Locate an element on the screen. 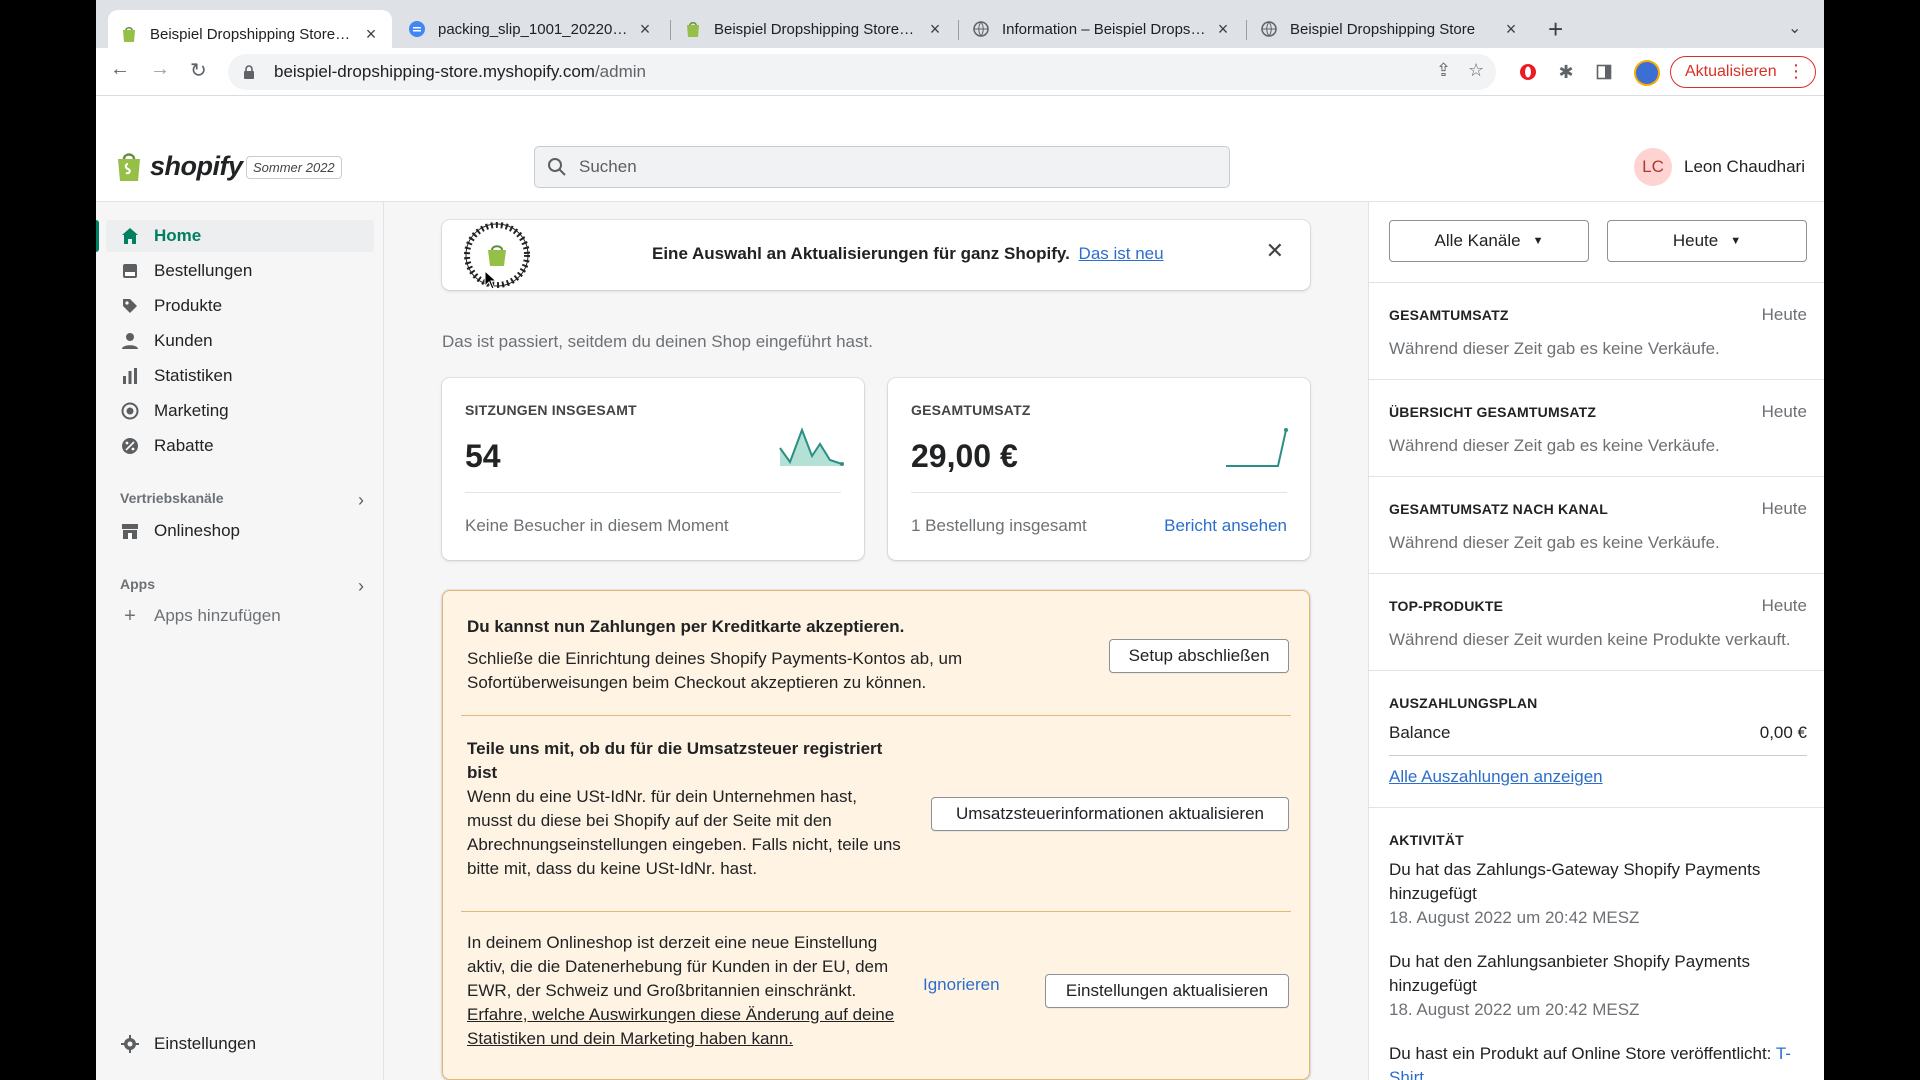  update-browser-button: Aktualisieren ⋮ is located at coordinates (1743, 72).